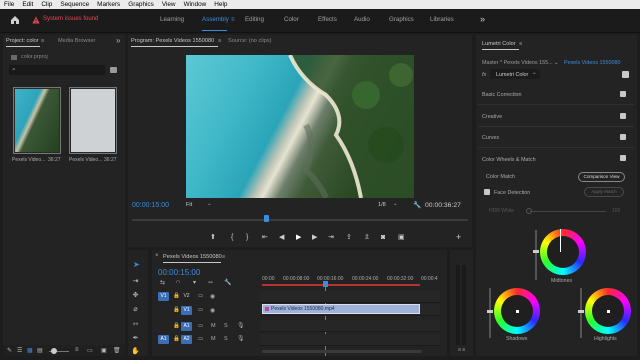 This screenshot has width=640, height=360. Describe the element at coordinates (563, 252) in the screenshot. I see `midtones-wheel` at that location.